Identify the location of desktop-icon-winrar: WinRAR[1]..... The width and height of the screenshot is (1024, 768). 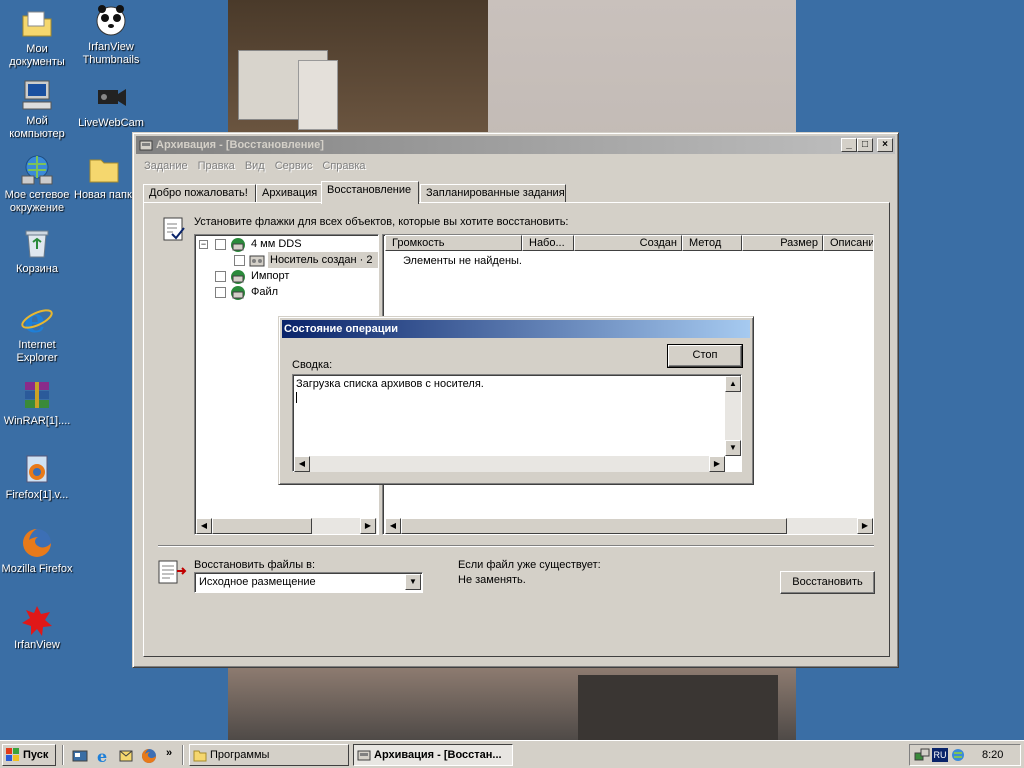
(37, 403).